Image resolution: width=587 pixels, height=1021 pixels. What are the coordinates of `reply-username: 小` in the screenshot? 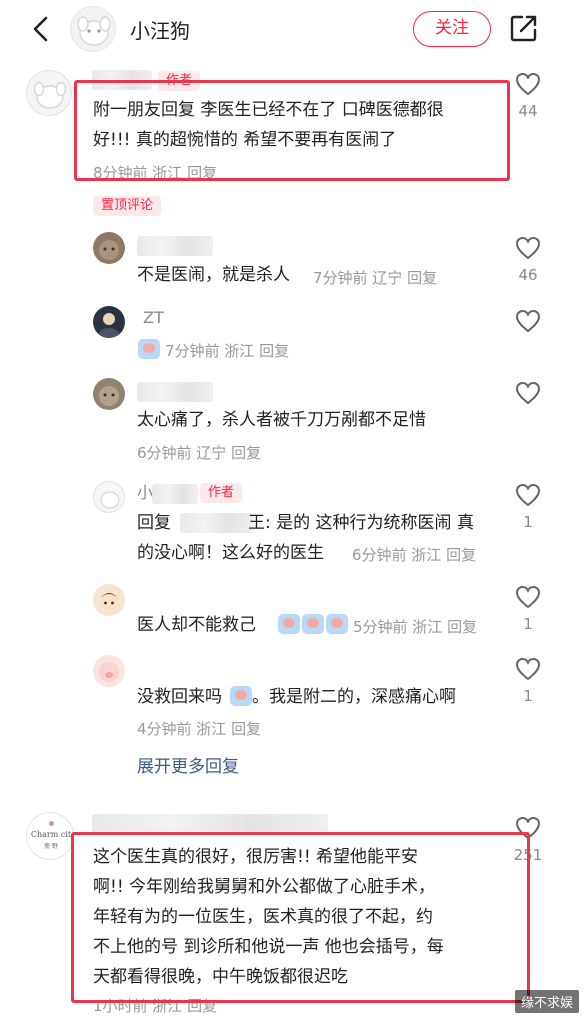 It's located at (145, 493).